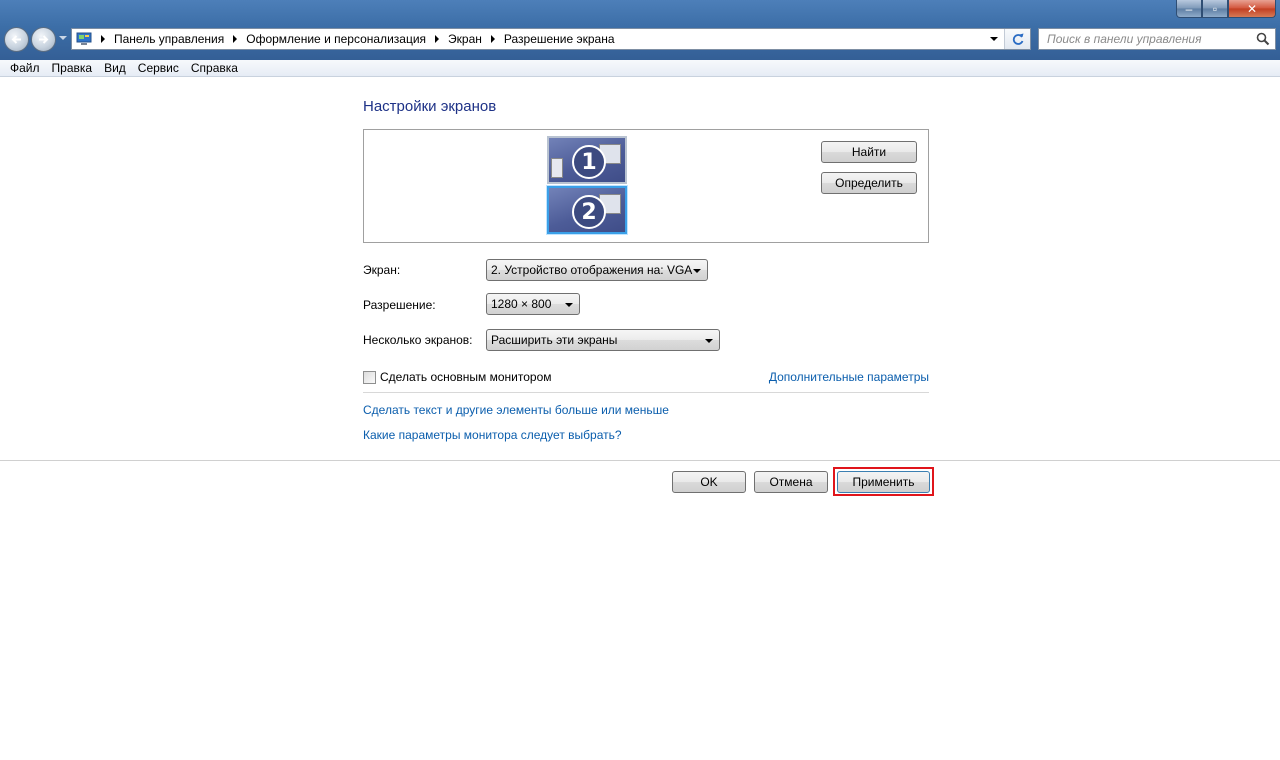 The image size is (1280, 760). I want to click on multiple-displays-label: Несколько экранов:, so click(418, 340).